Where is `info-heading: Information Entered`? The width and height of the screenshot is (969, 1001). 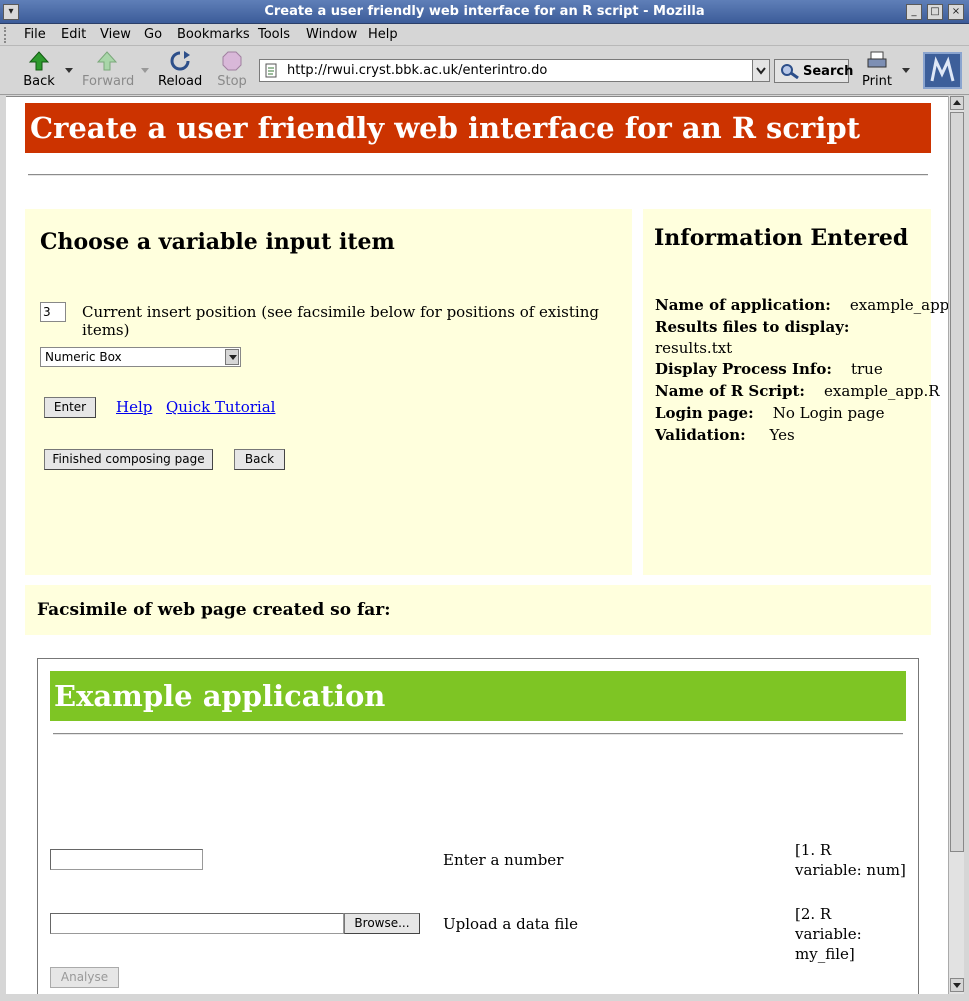 info-heading: Information Entered is located at coordinates (781, 238).